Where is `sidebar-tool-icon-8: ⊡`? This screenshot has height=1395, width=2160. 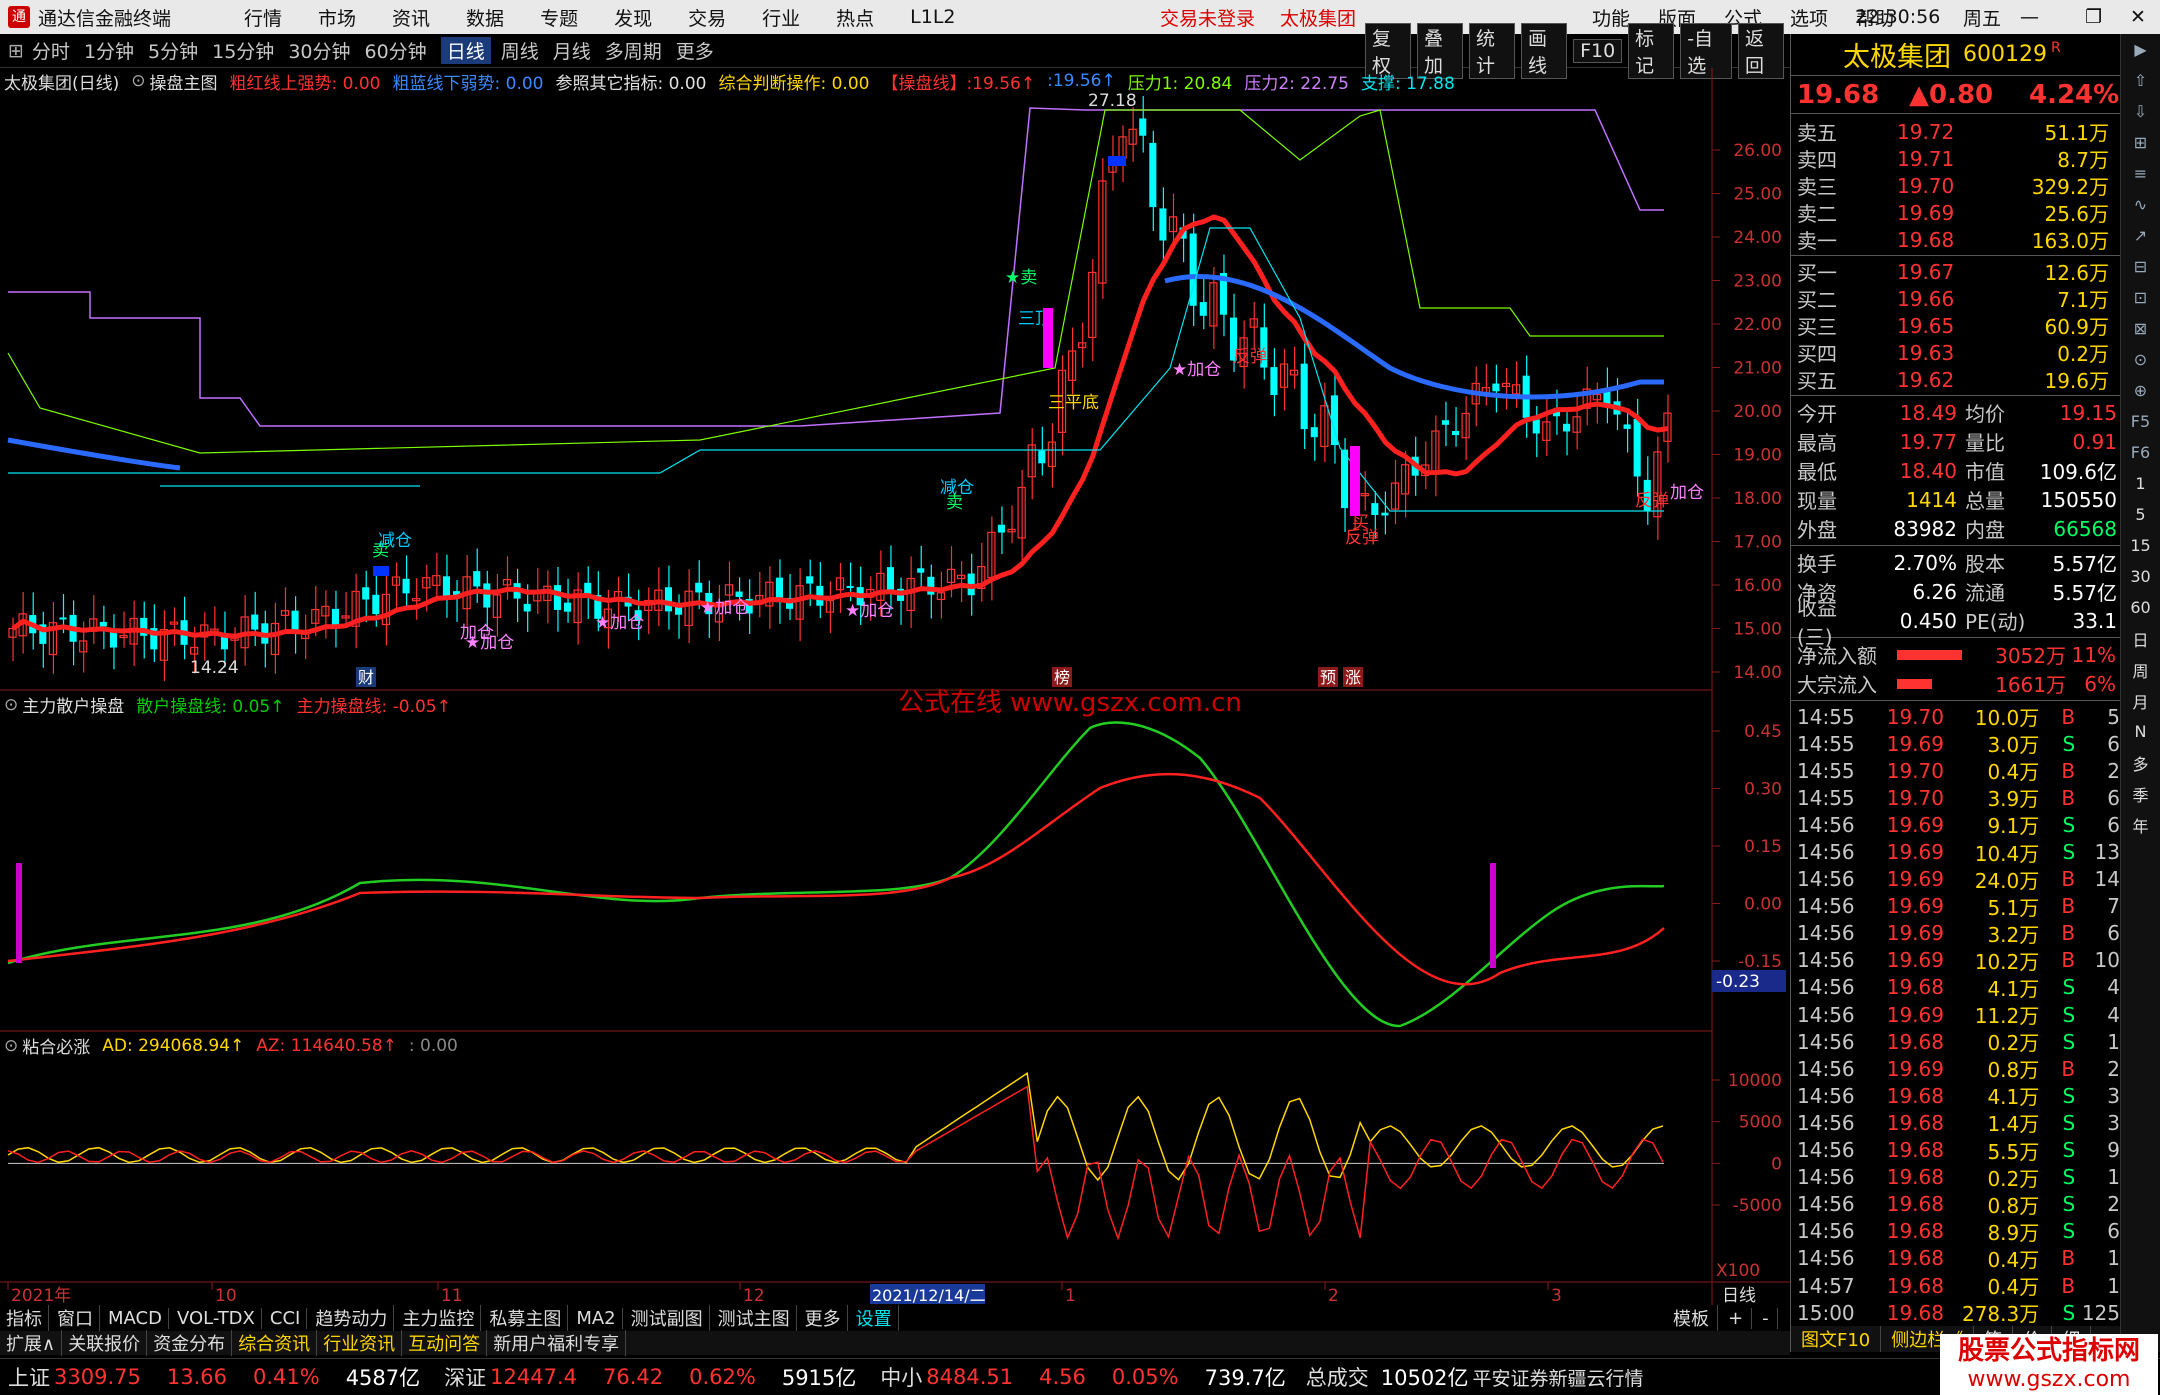 sidebar-tool-icon-8: ⊡ is located at coordinates (2140, 297).